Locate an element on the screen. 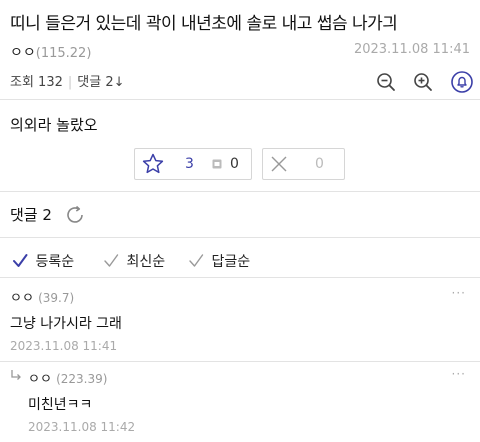 This screenshot has width=480, height=442. star-icon is located at coordinates (153, 163).